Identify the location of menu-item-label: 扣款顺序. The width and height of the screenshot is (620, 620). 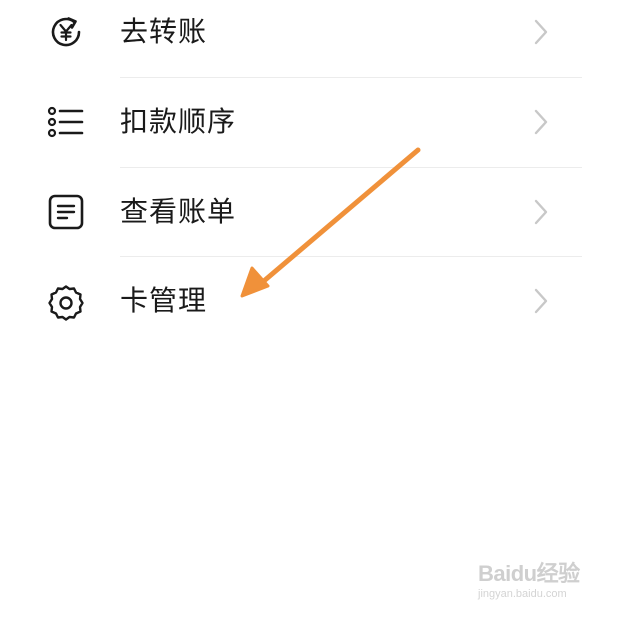
(178, 121).